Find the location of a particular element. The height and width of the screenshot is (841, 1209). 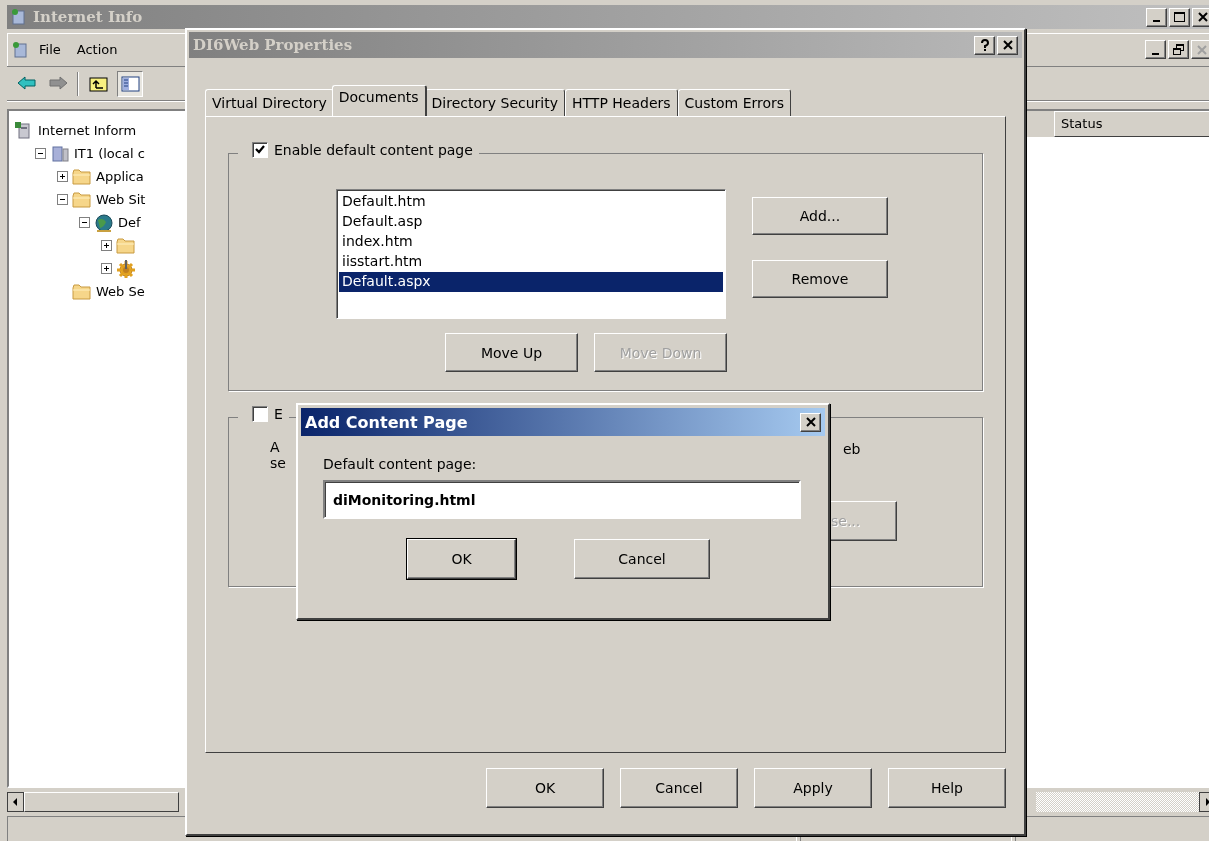

tab: Custom Errors is located at coordinates (734, 102).